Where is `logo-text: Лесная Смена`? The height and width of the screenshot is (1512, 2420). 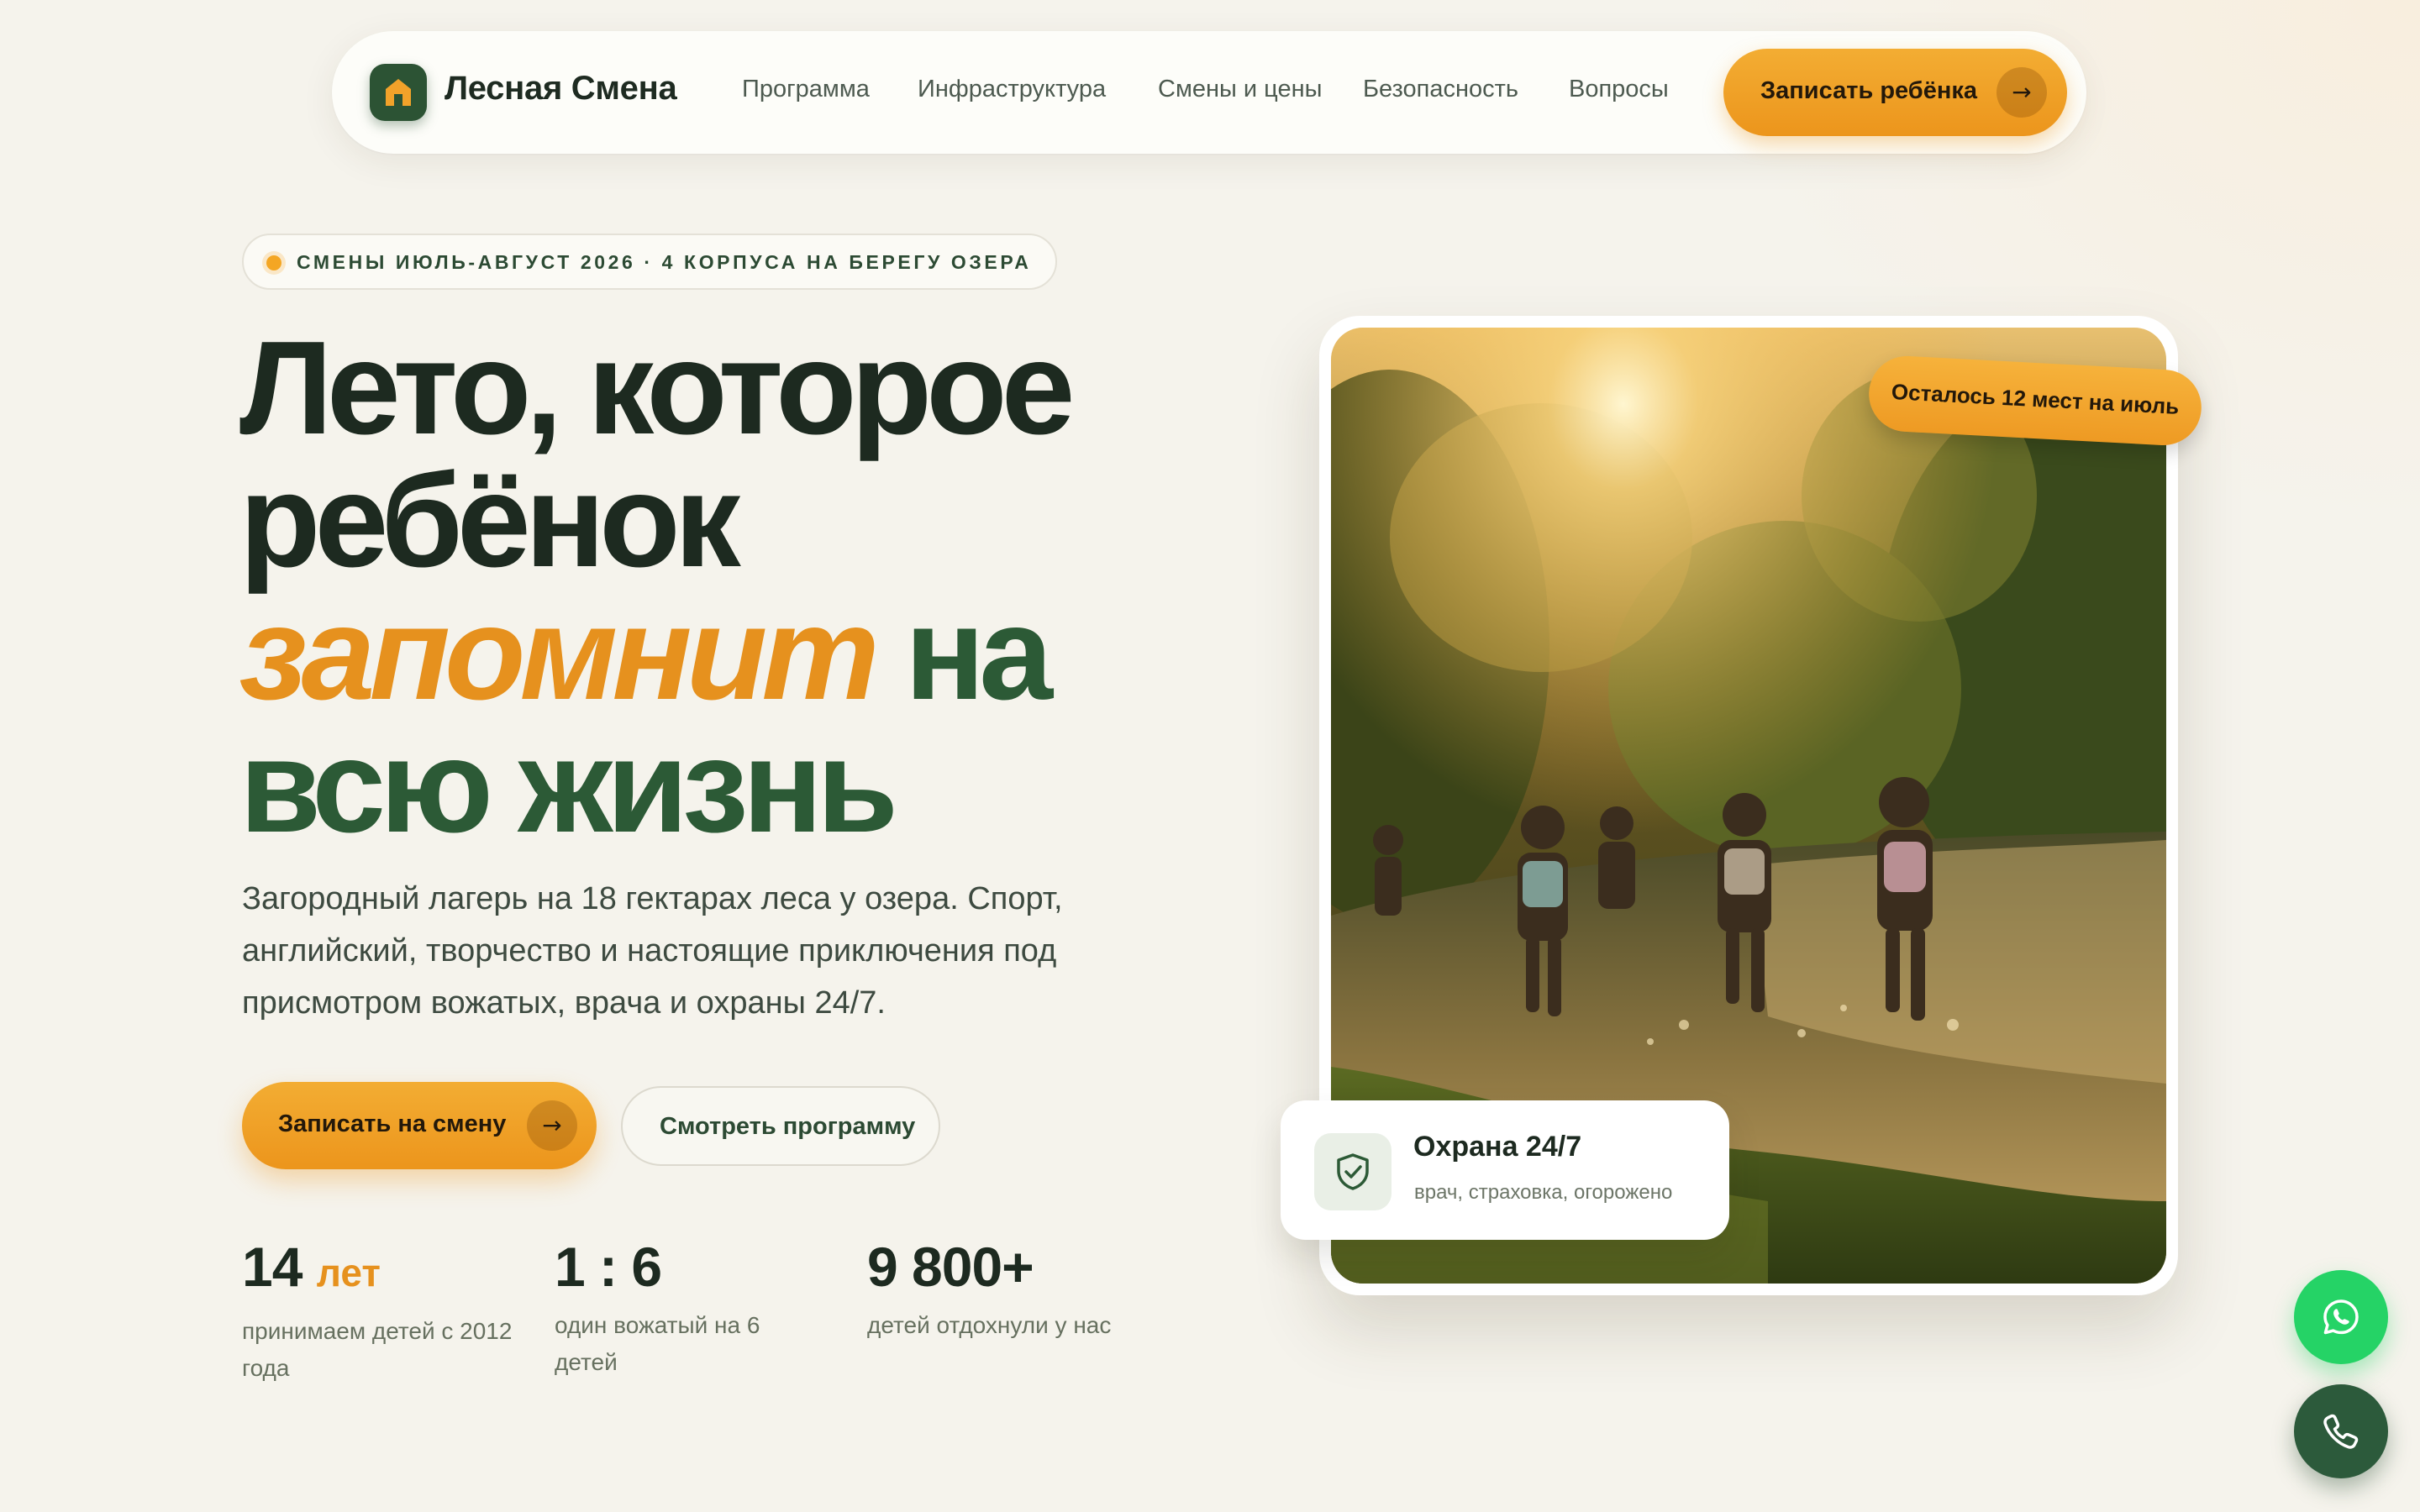
logo-text: Лесная Смена is located at coordinates (561, 89).